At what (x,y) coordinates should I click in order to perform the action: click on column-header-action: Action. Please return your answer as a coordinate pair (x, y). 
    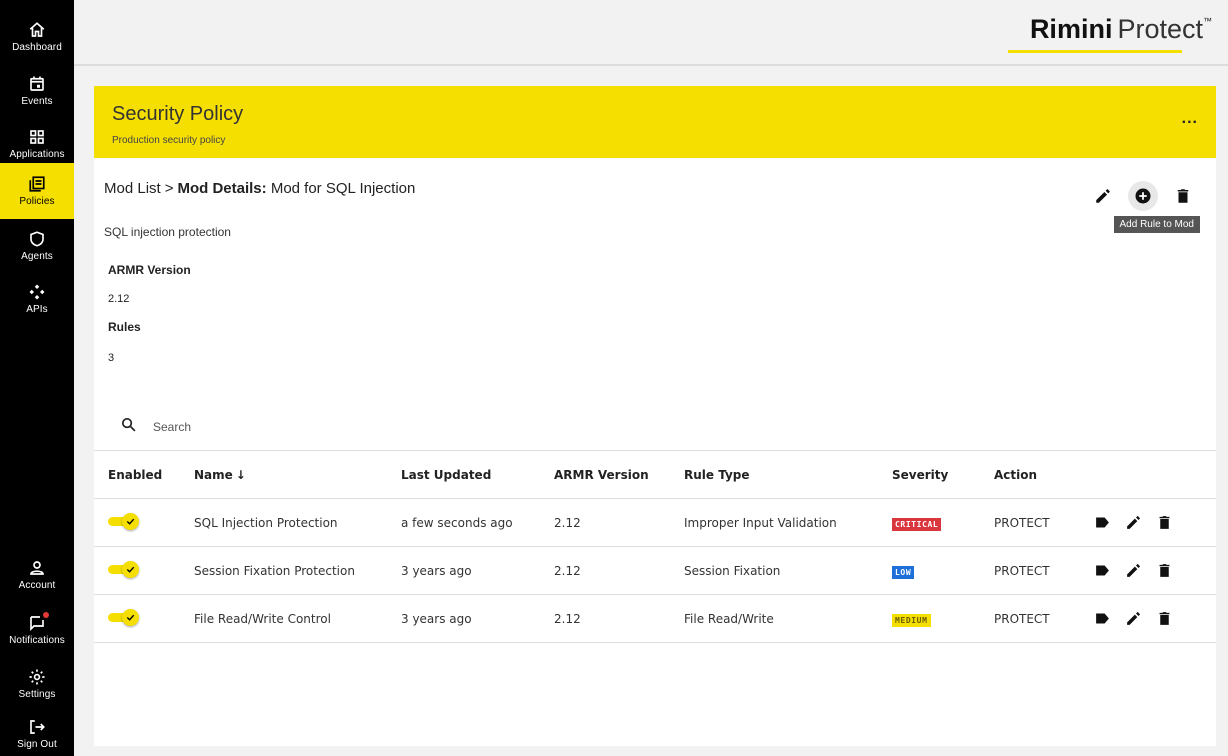
    Looking at the image, I should click on (1044, 474).